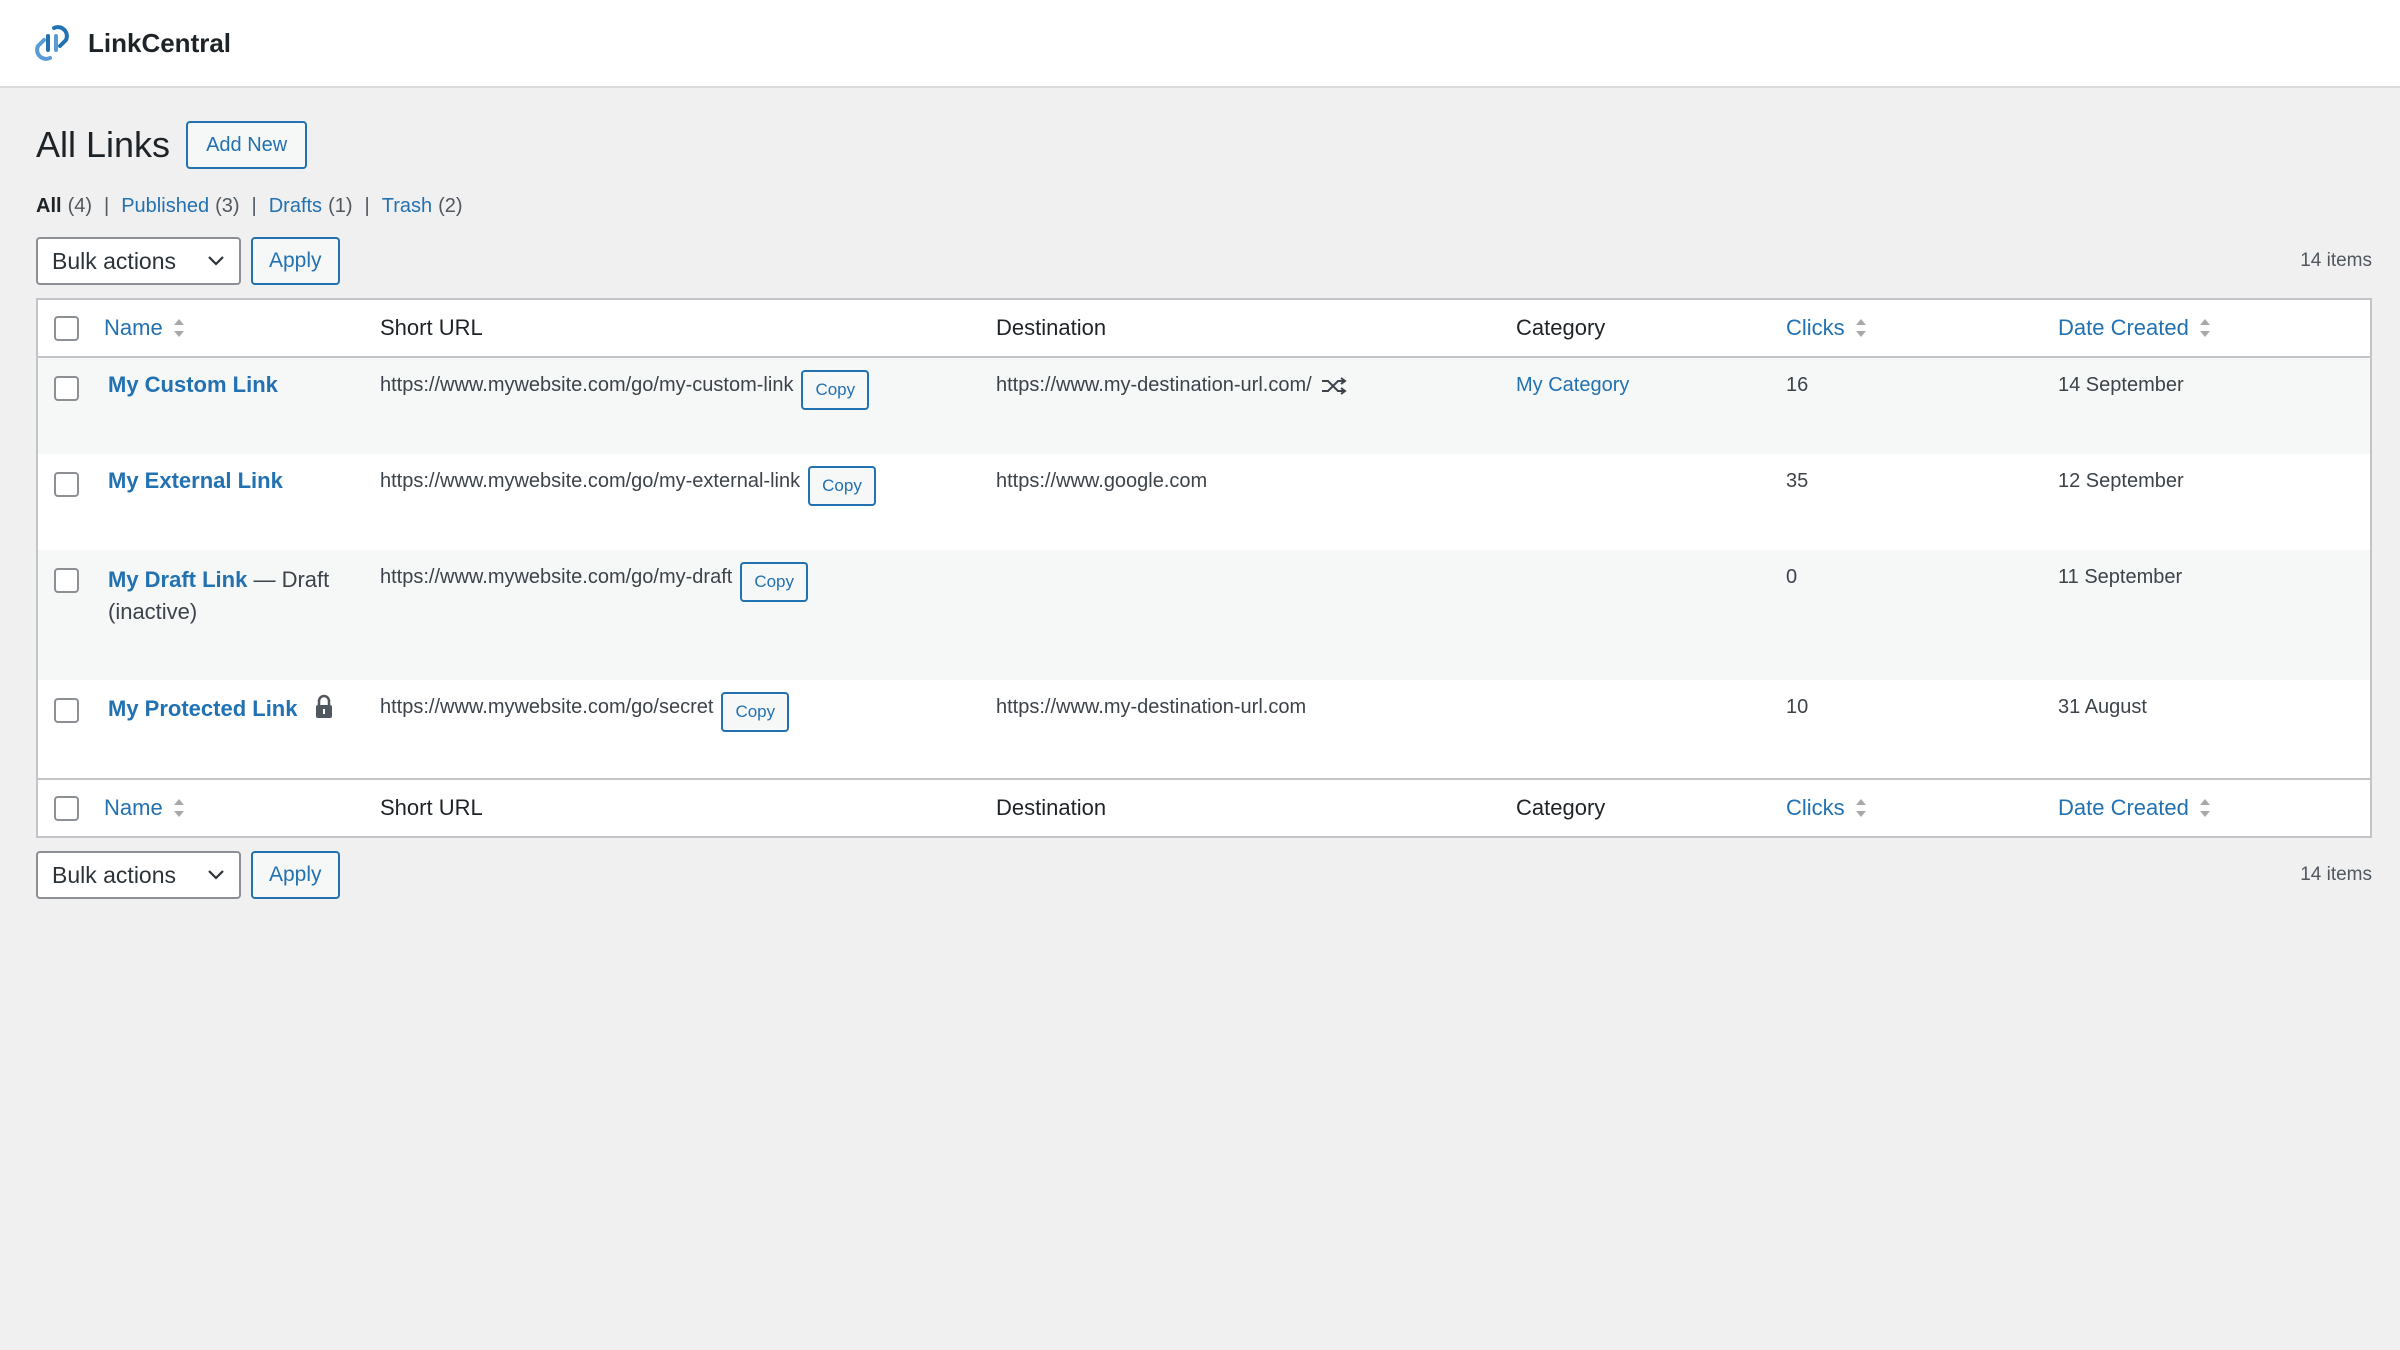  I want to click on filter-drafts-count: (1), so click(340, 205).